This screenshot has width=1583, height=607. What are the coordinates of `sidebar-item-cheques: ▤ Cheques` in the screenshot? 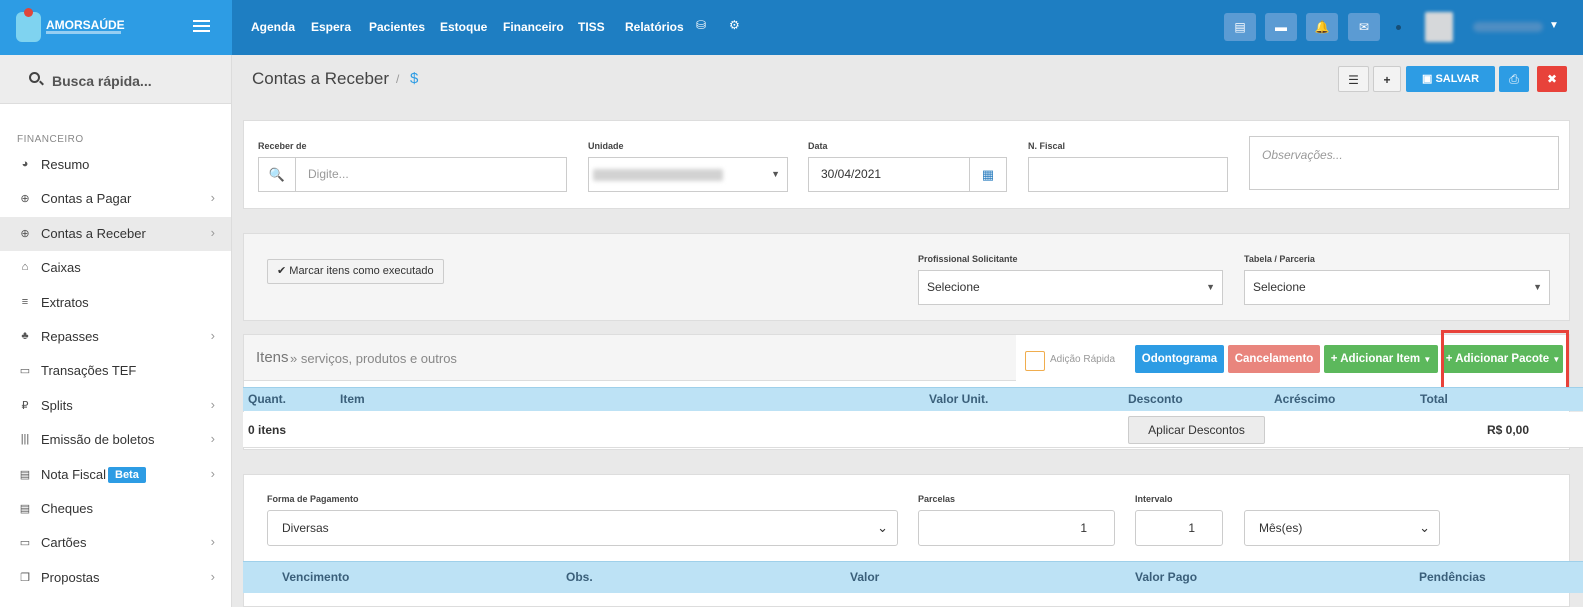 It's located at (115, 509).